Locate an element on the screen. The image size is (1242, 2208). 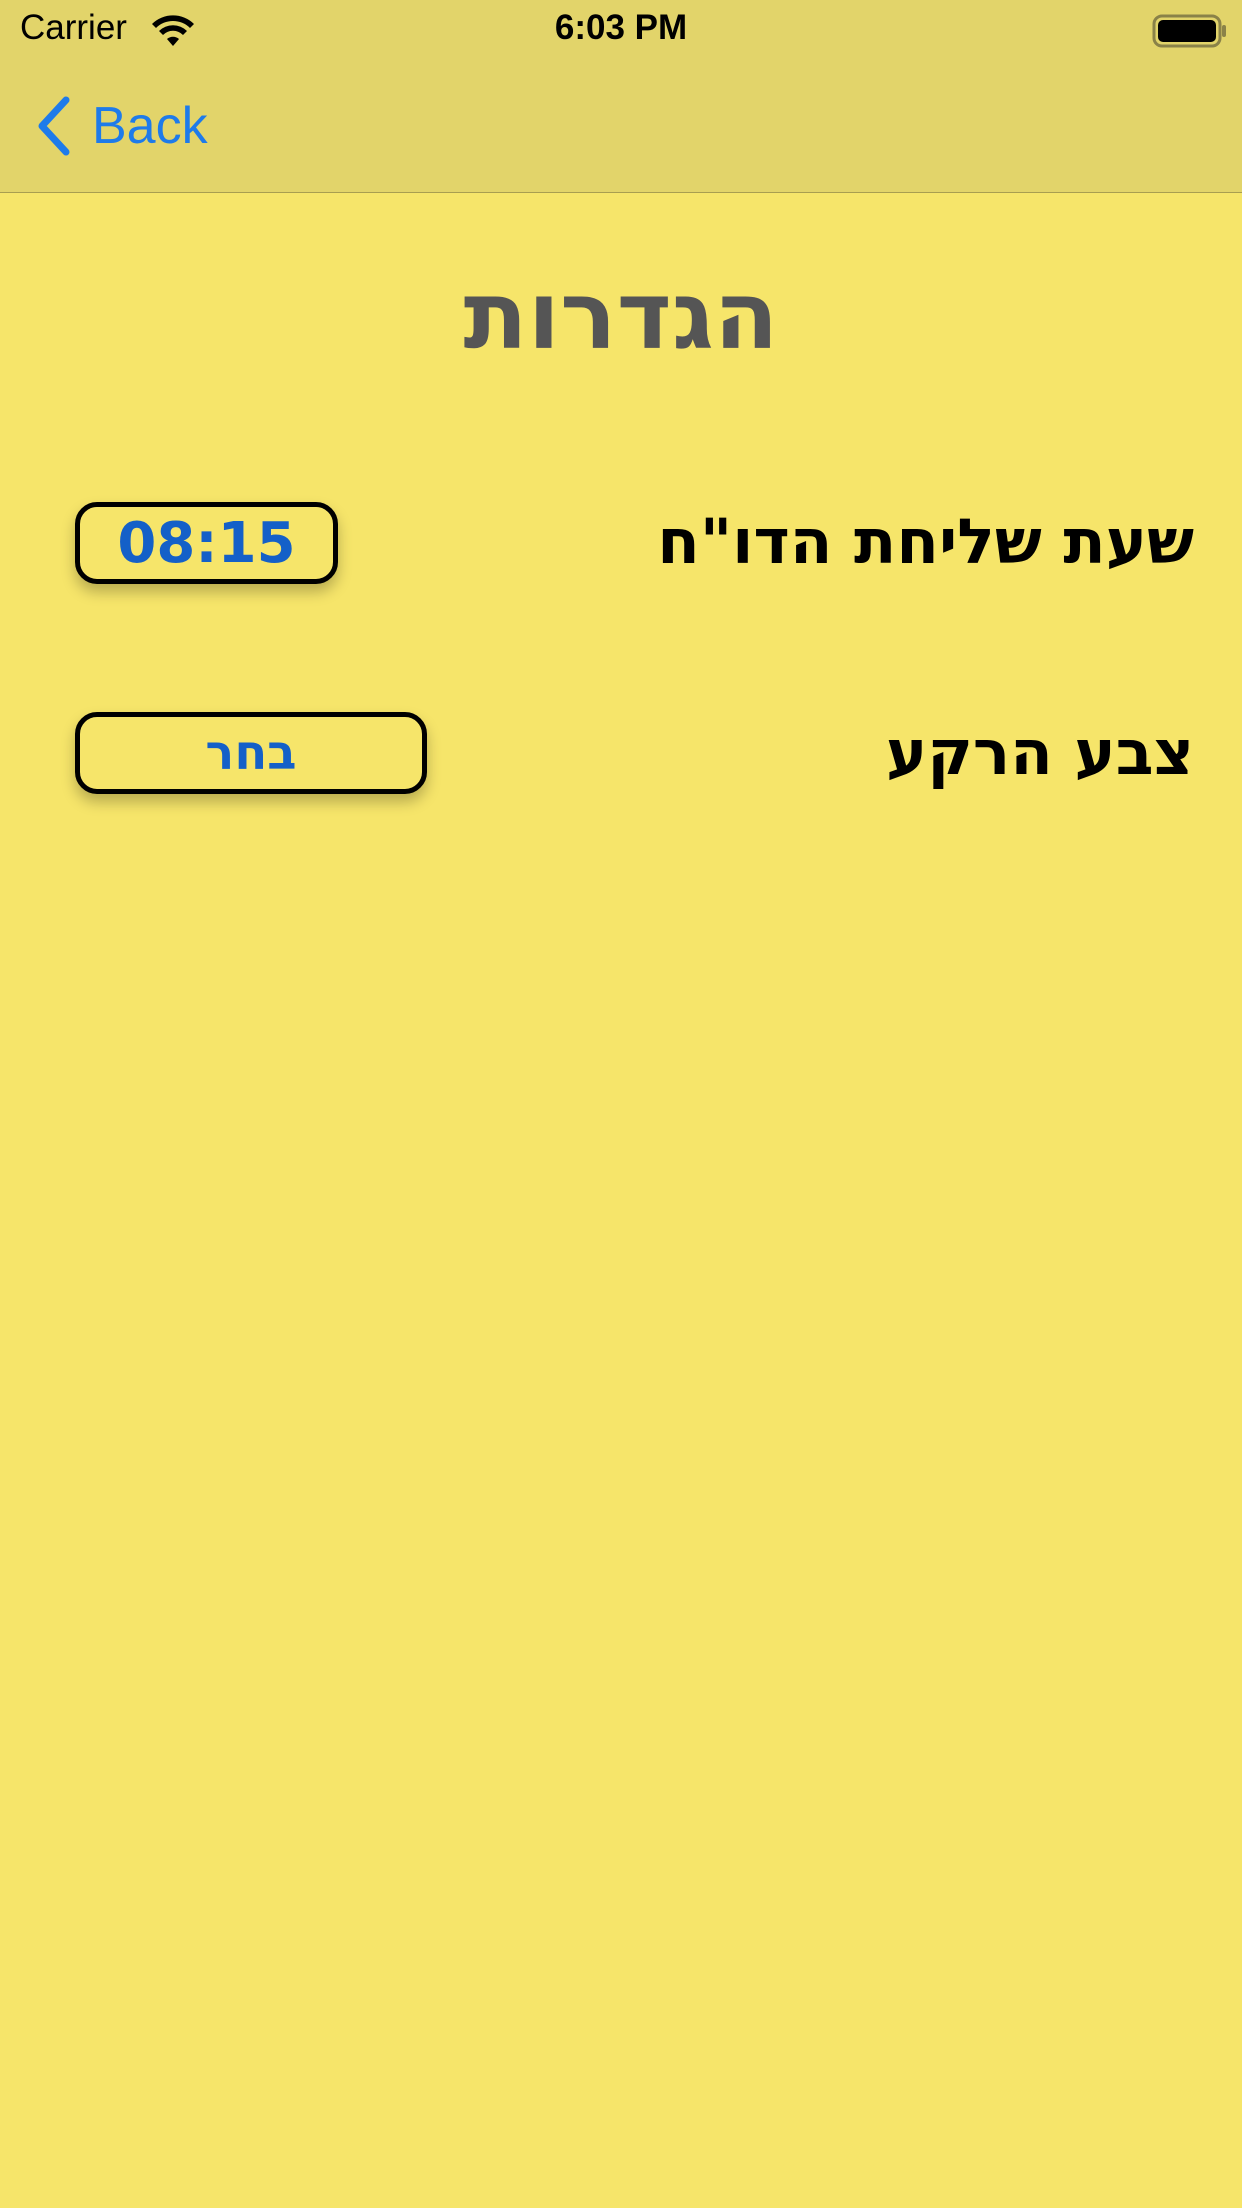
choose-color-button: בחר is located at coordinates (251, 753).